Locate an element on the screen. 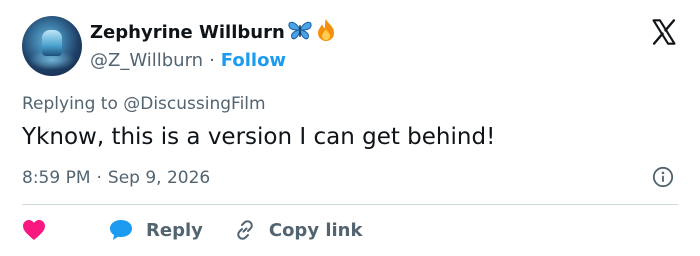  reply-context: Replying to @DiscussingFilm is located at coordinates (144, 104).